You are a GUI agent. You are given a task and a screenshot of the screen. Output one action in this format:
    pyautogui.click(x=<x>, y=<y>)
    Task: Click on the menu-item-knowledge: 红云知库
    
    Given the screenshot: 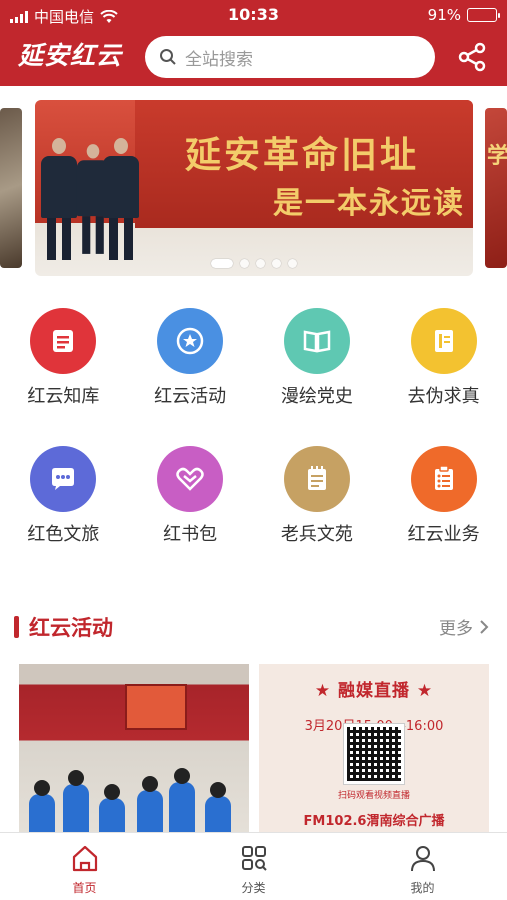 What is the action you would take?
    pyautogui.click(x=63, y=377)
    